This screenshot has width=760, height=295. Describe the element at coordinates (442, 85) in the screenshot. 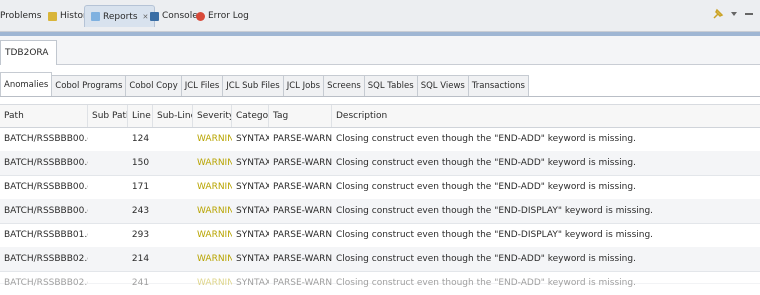

I see `tab-sql-views: SQL Views` at that location.